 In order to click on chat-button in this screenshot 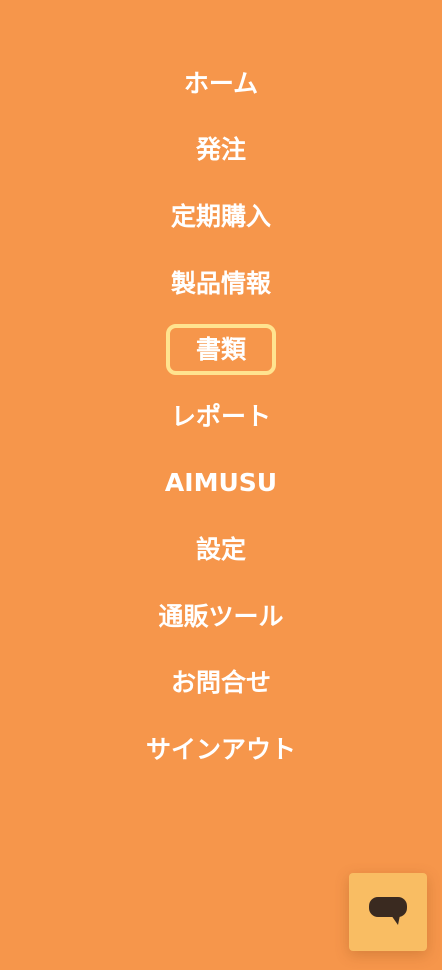, I will do `click(388, 912)`.